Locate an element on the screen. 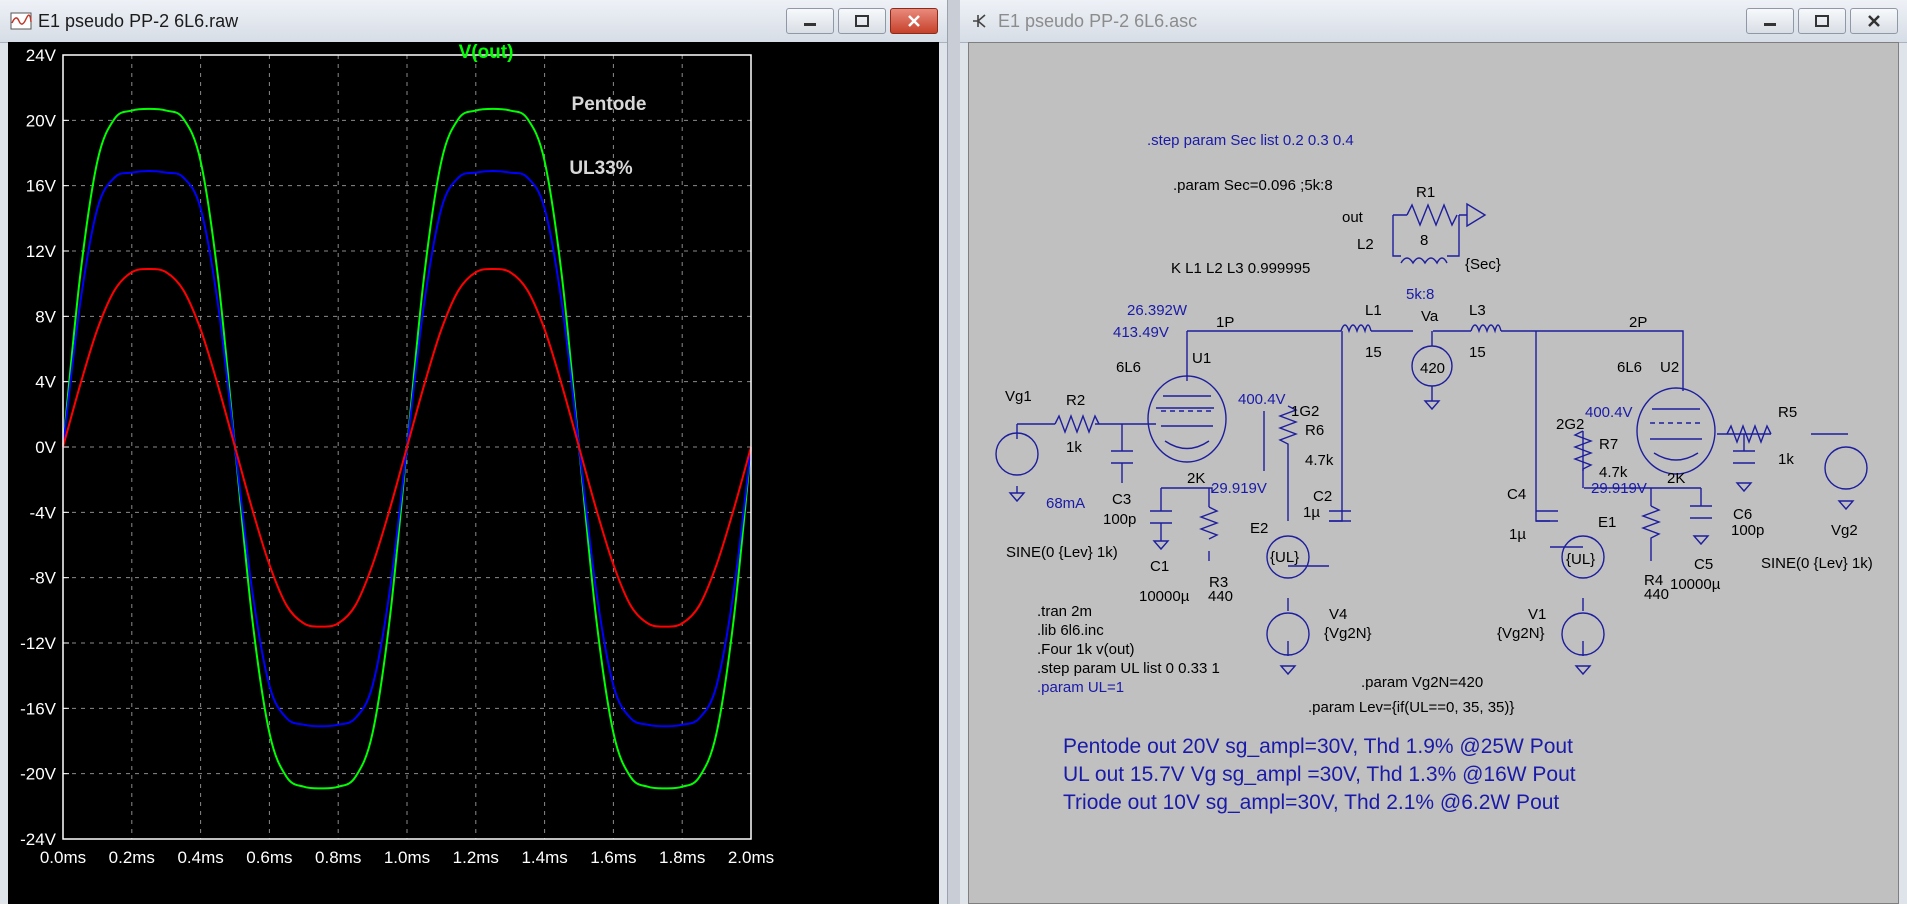  window-divider is located at coordinates (954, 452).